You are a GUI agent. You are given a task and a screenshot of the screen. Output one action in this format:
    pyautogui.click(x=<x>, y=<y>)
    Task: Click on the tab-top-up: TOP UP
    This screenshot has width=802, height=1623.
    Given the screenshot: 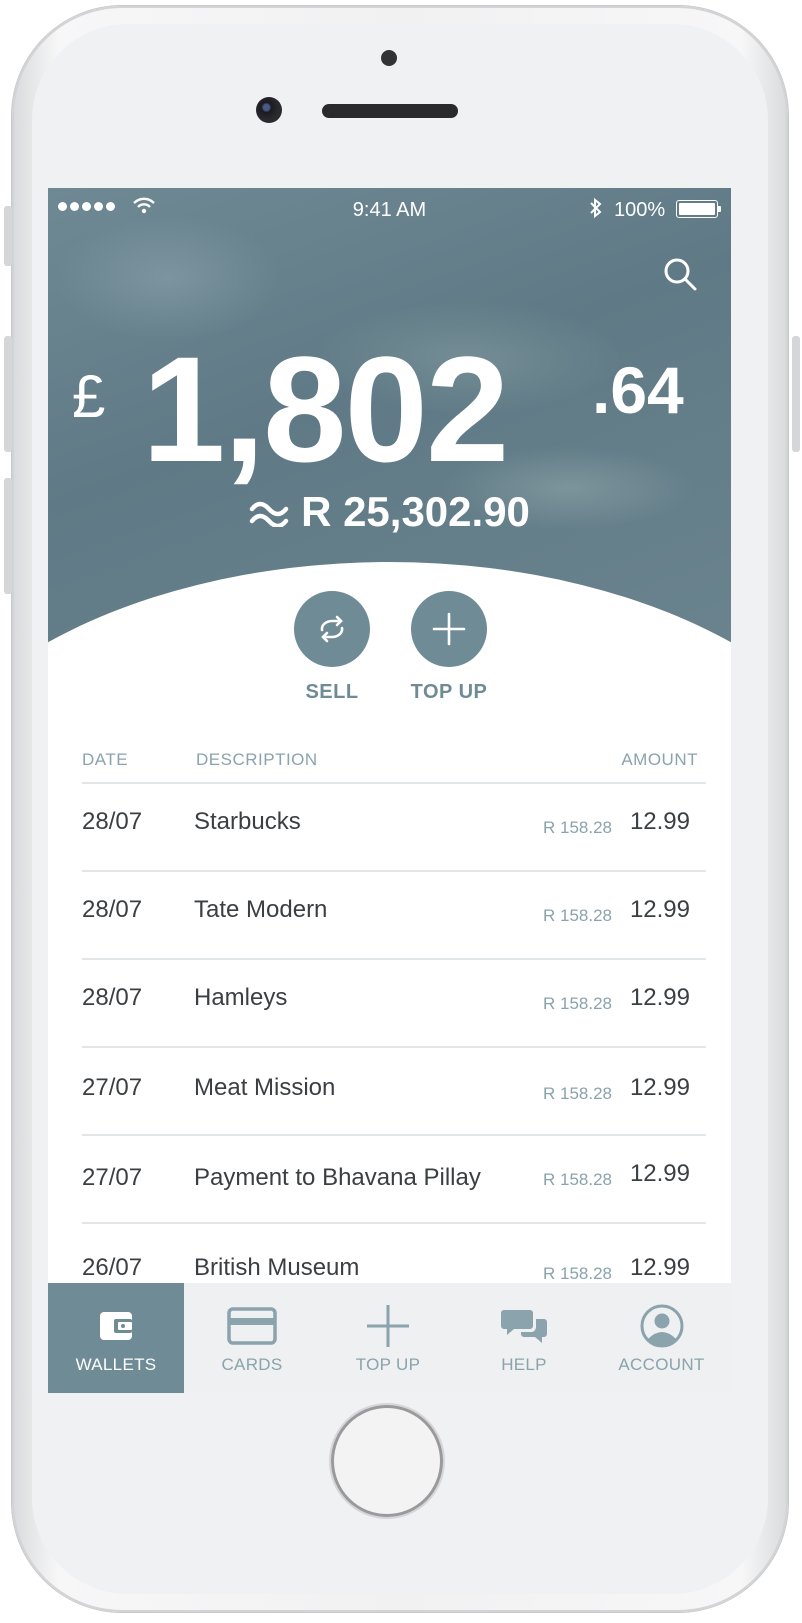 What is the action you would take?
    pyautogui.click(x=388, y=1338)
    